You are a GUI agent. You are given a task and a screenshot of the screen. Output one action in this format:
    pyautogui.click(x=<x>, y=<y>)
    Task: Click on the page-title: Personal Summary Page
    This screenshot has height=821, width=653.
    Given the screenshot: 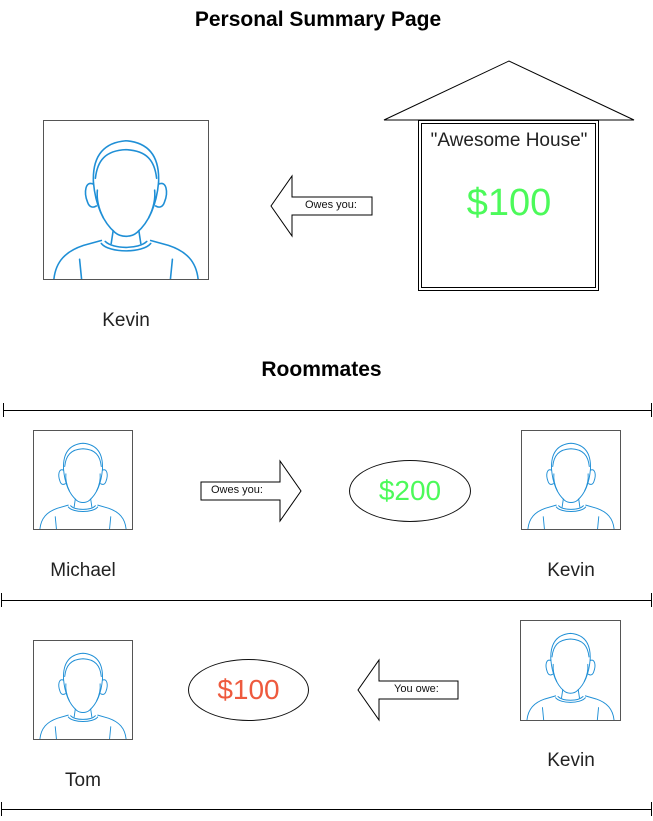 What is the action you would take?
    pyautogui.click(x=318, y=19)
    